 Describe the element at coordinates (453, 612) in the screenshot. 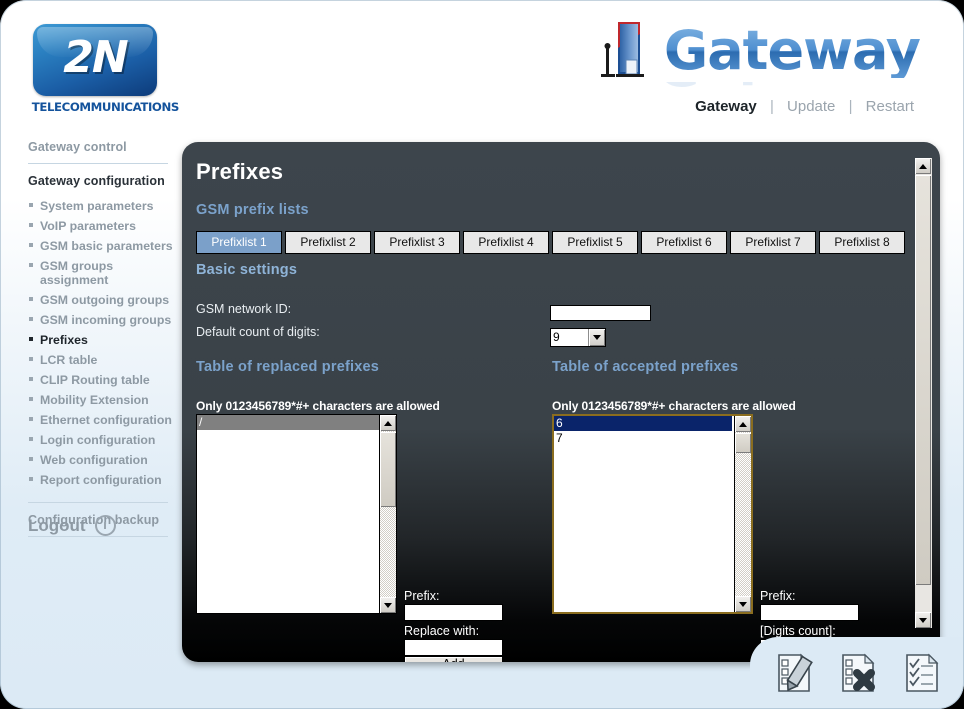

I see `replaced-prefix-input` at that location.